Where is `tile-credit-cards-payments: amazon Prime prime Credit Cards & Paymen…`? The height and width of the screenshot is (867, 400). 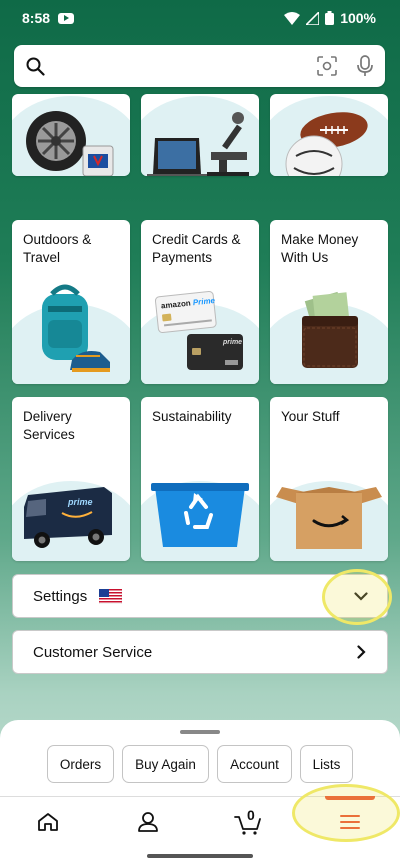 tile-credit-cards-payments: amazon Prime prime Credit Cards & Paymen… is located at coordinates (200, 302).